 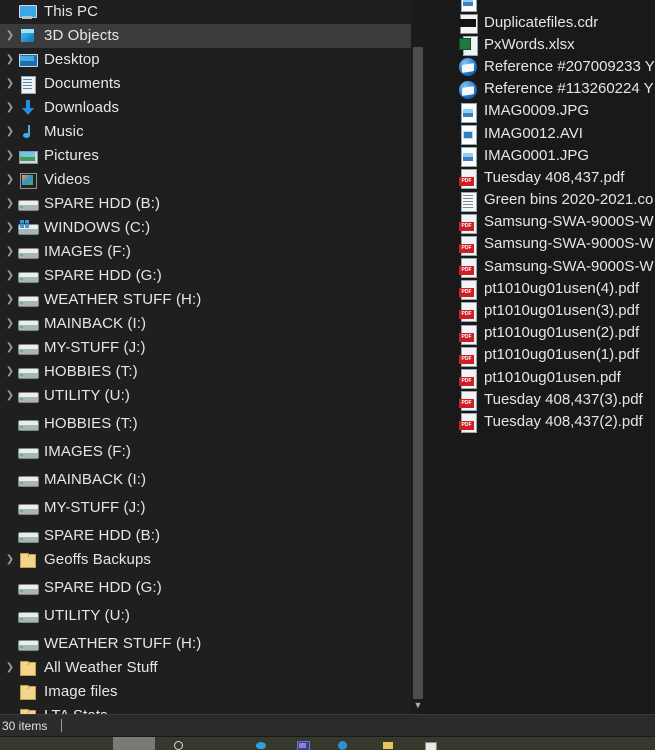 What do you see at coordinates (205, 108) in the screenshot?
I see `nav-item-downloads: ❯ Downloads` at bounding box center [205, 108].